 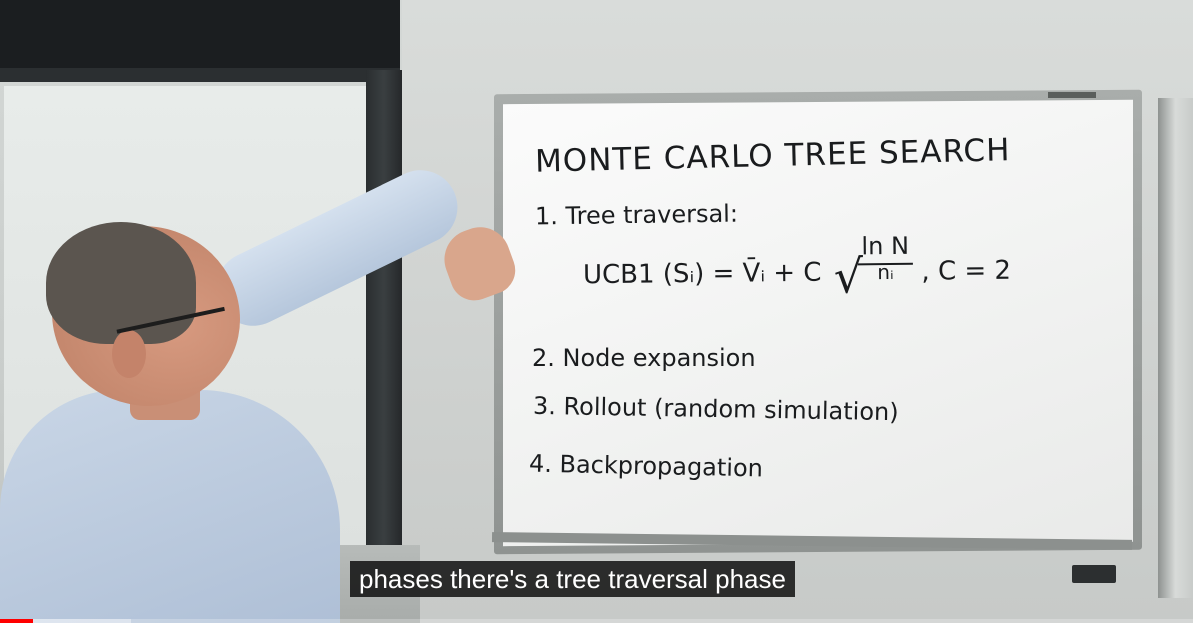 I want to click on formula-constant: , C = 2, so click(x=966, y=271).